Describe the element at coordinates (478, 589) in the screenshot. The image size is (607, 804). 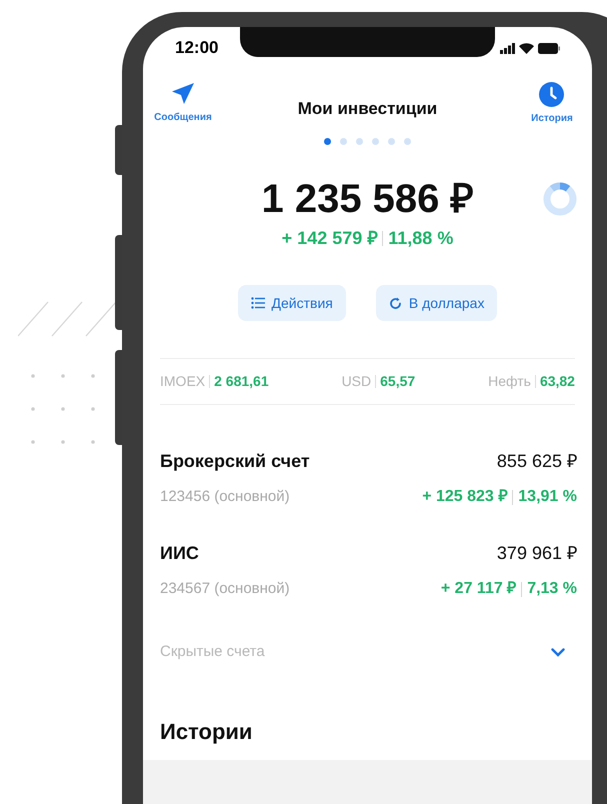
I see `account-change: + 27 117 ₽` at that location.